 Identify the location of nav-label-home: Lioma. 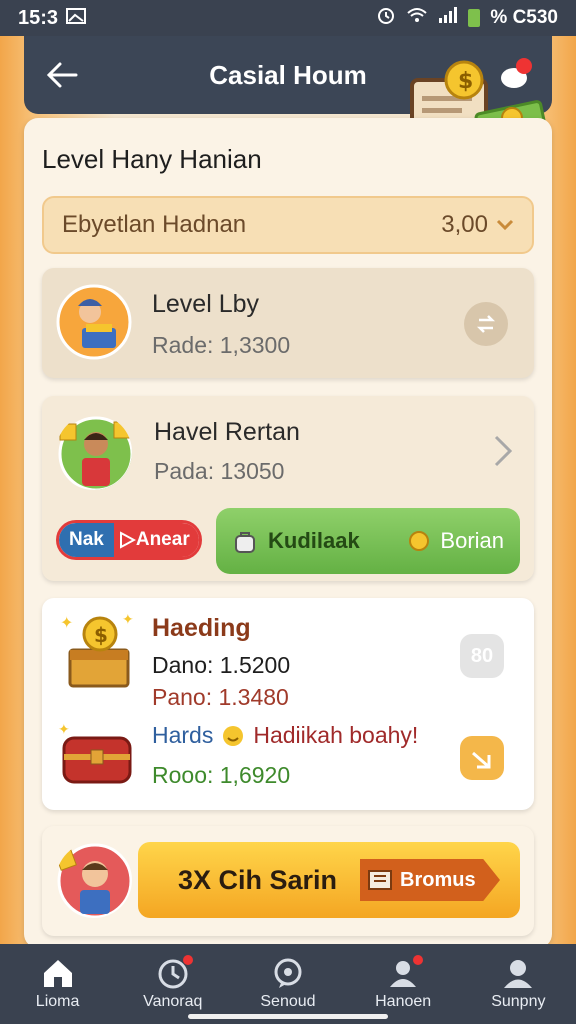
(57, 1001).